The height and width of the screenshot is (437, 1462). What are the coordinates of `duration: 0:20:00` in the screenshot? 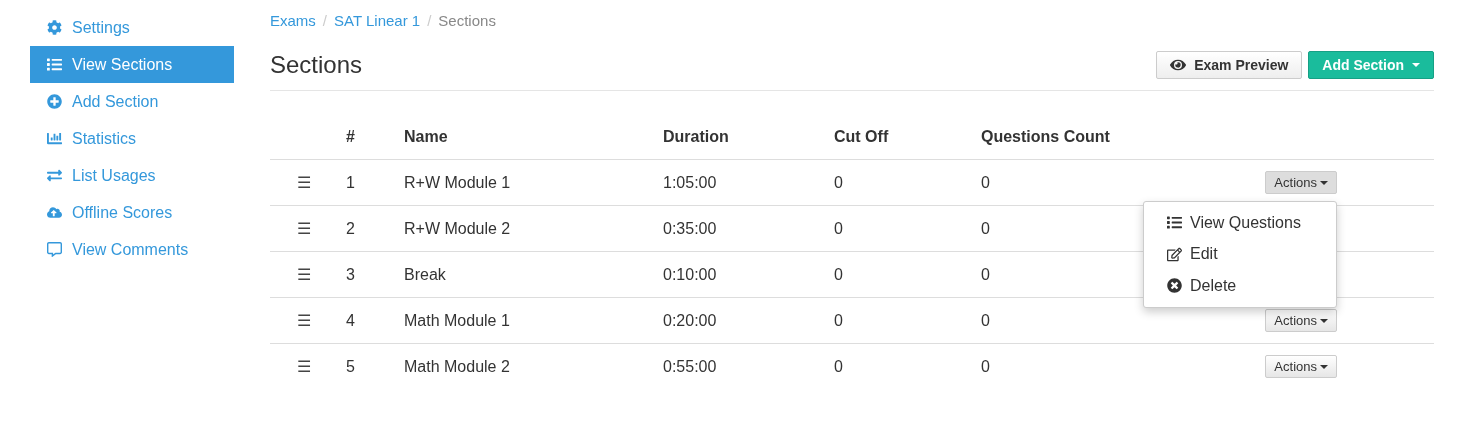 It's located at (690, 320).